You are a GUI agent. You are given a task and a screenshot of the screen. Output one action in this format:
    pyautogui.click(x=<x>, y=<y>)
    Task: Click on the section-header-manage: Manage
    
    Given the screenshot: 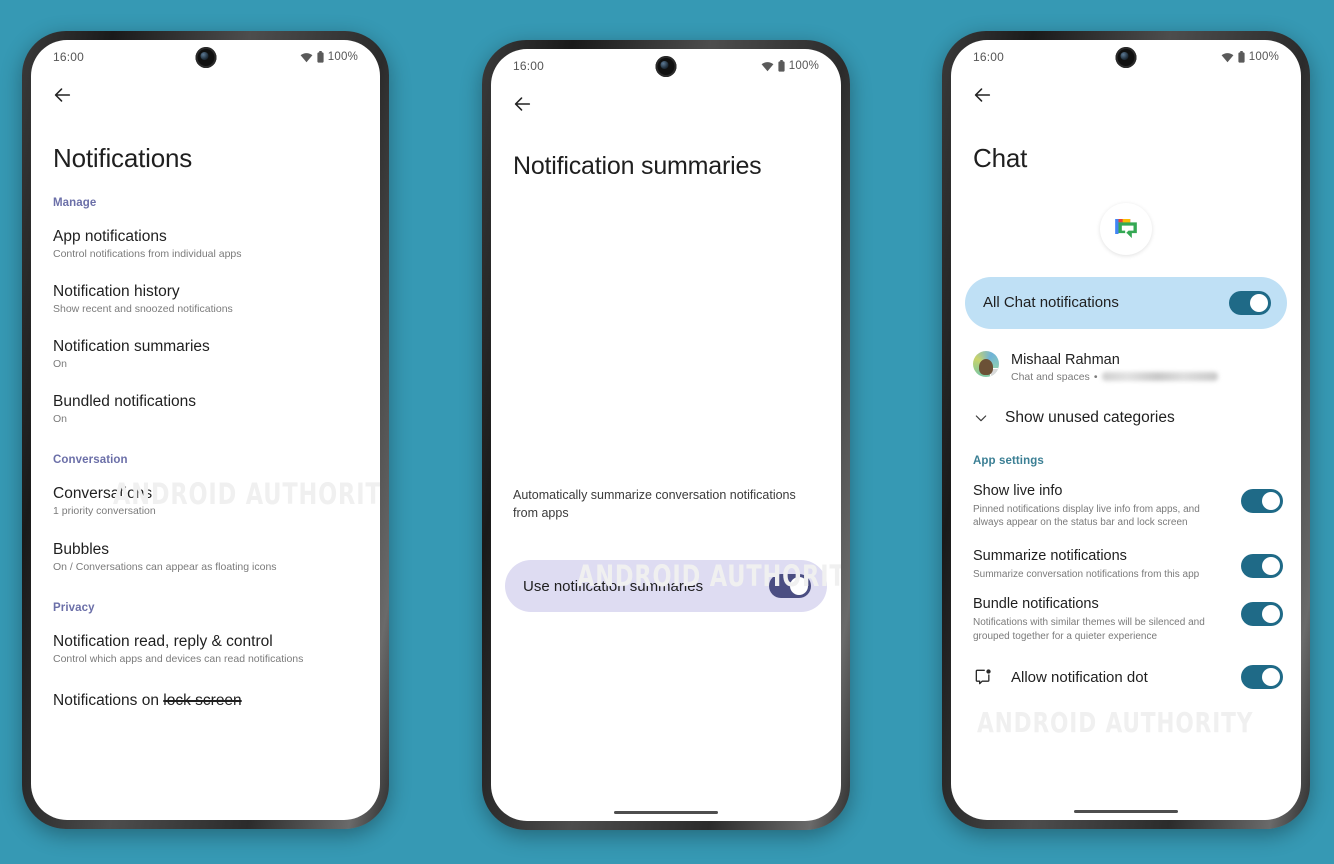 What is the action you would take?
    pyautogui.click(x=75, y=202)
    